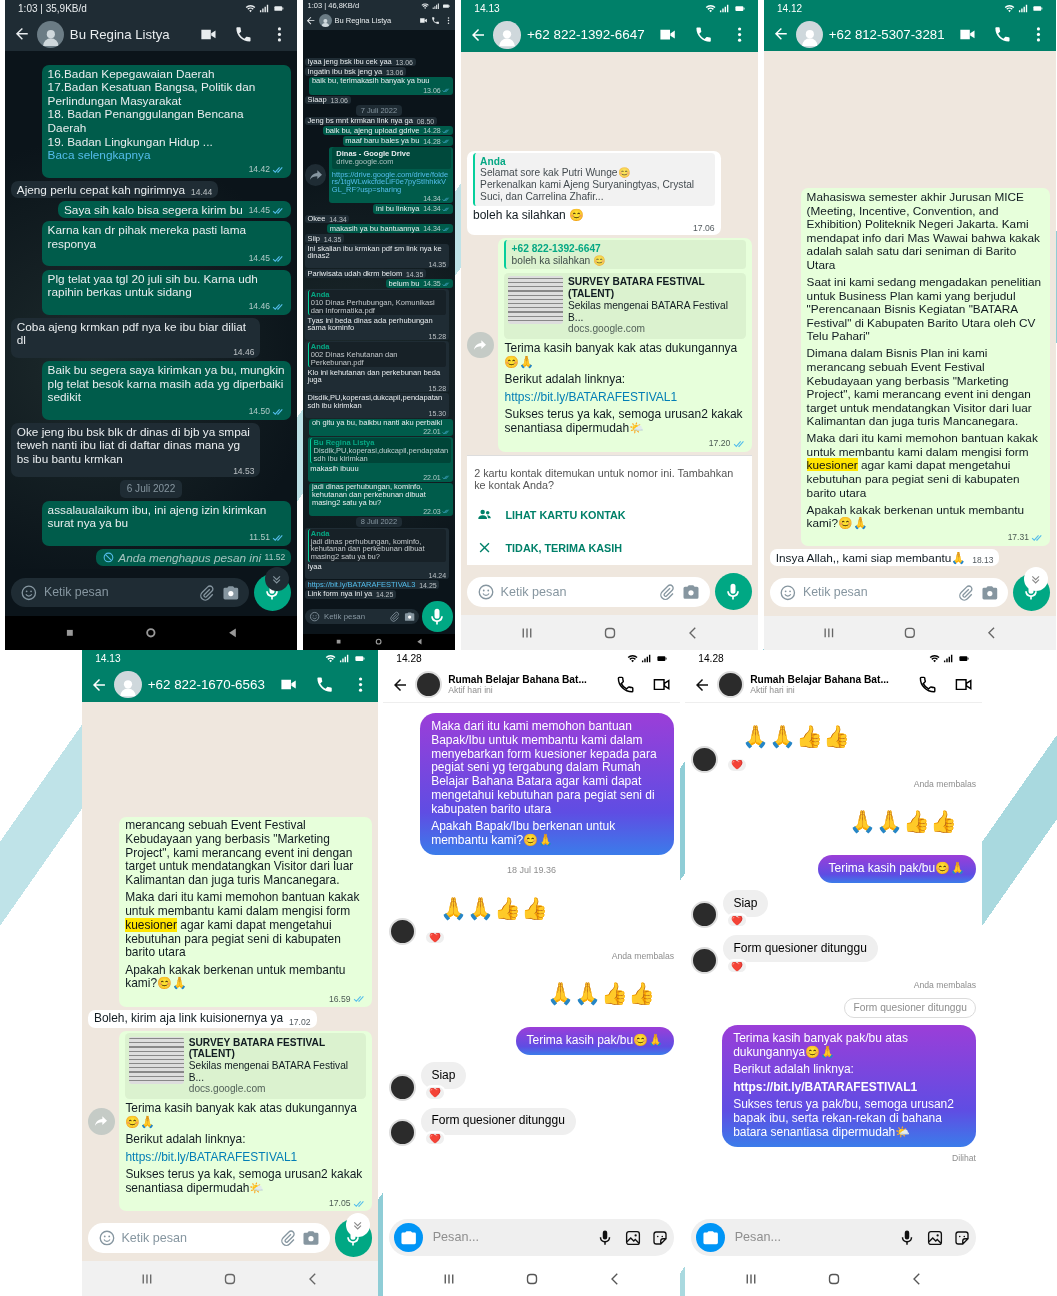  What do you see at coordinates (437, 616) in the screenshot?
I see `mic-button` at bounding box center [437, 616].